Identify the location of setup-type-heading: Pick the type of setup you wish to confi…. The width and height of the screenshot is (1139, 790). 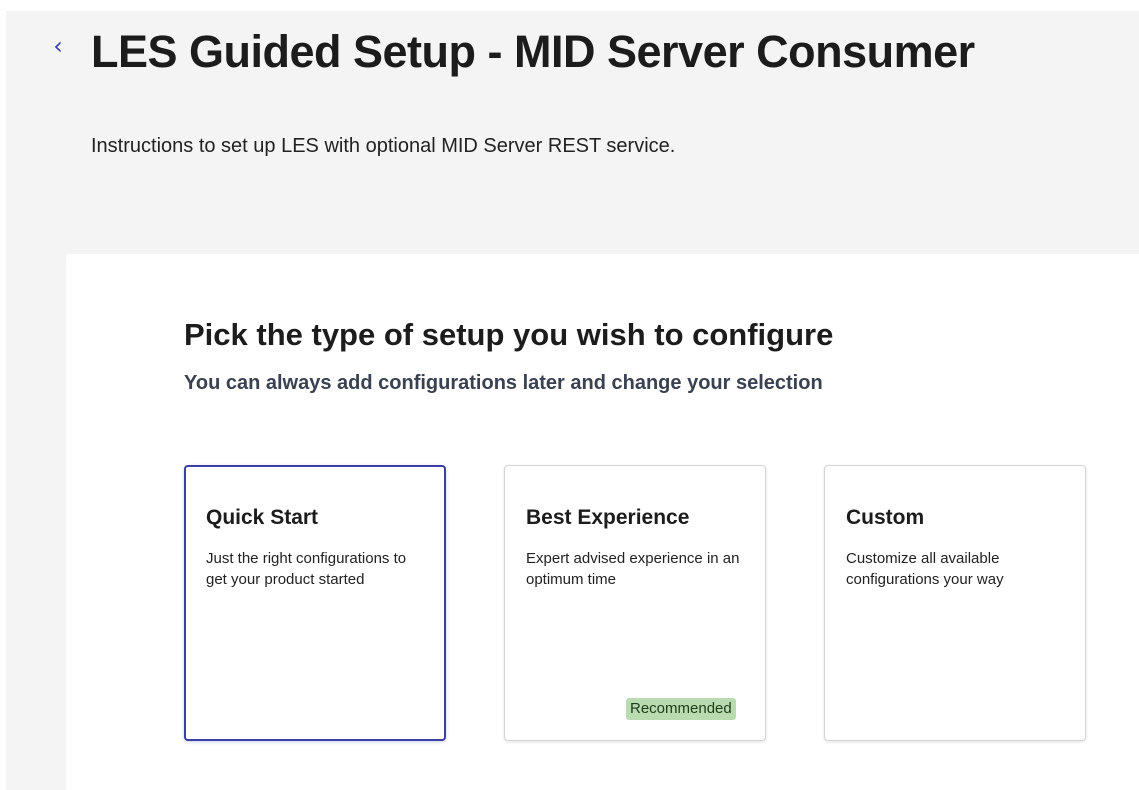
(509, 334).